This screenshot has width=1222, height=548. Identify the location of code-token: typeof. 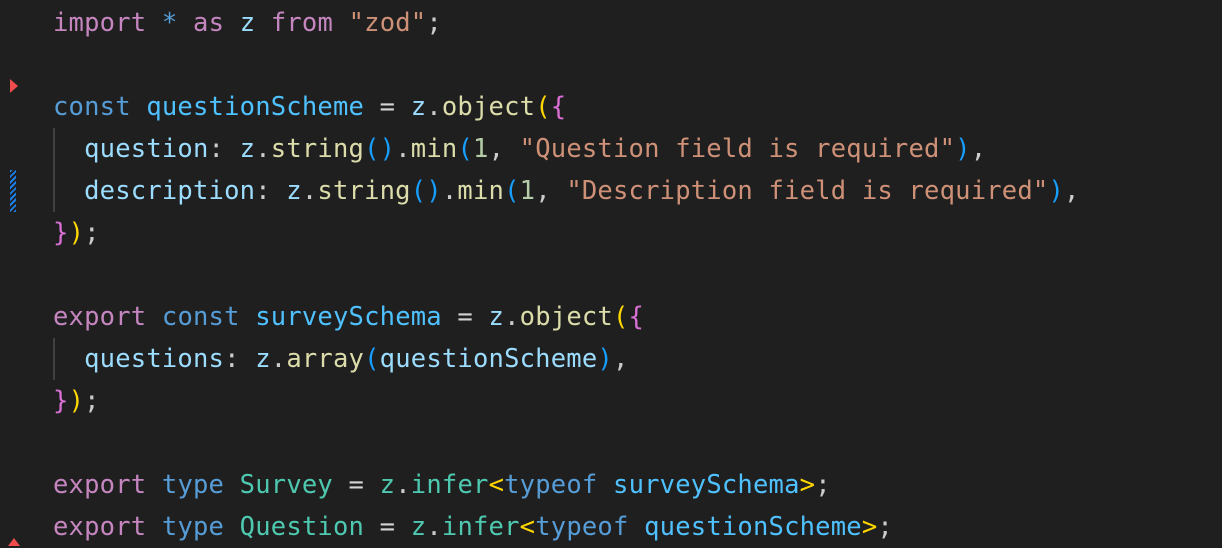
(582, 527).